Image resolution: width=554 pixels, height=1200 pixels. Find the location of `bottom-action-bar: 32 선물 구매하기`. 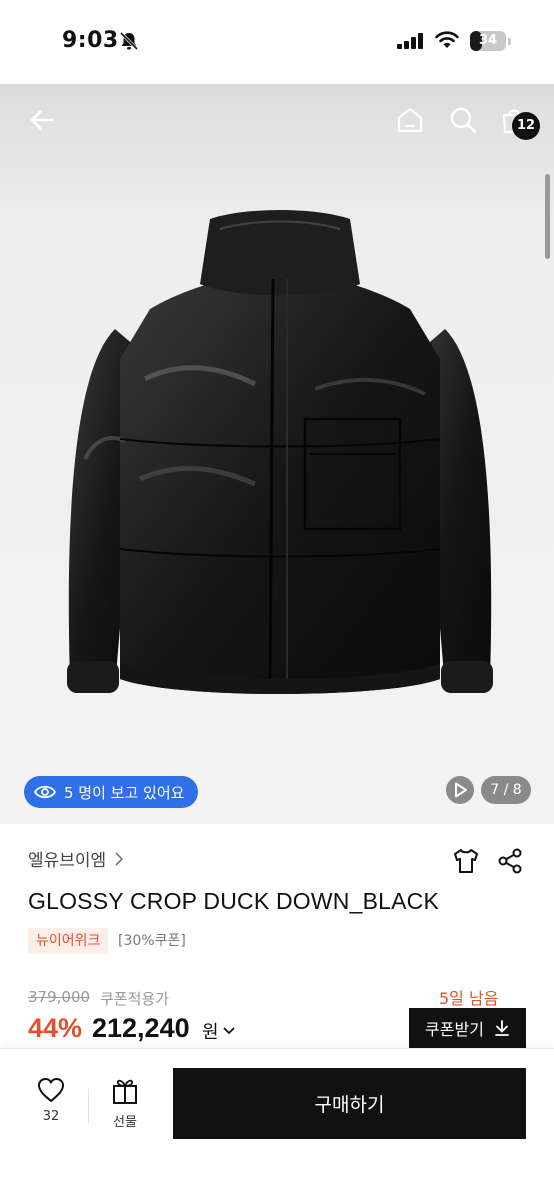

bottom-action-bar: 32 선물 구매하기 is located at coordinates (277, 1124).